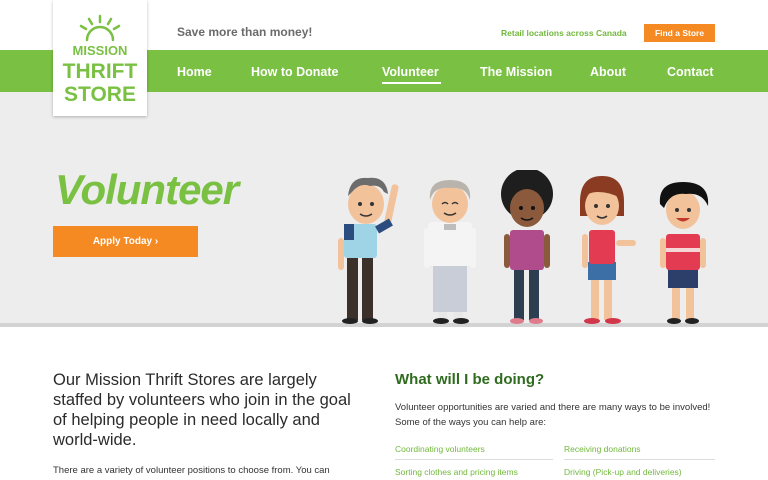  I want to click on nav-item-contact: Contact, so click(690, 72).